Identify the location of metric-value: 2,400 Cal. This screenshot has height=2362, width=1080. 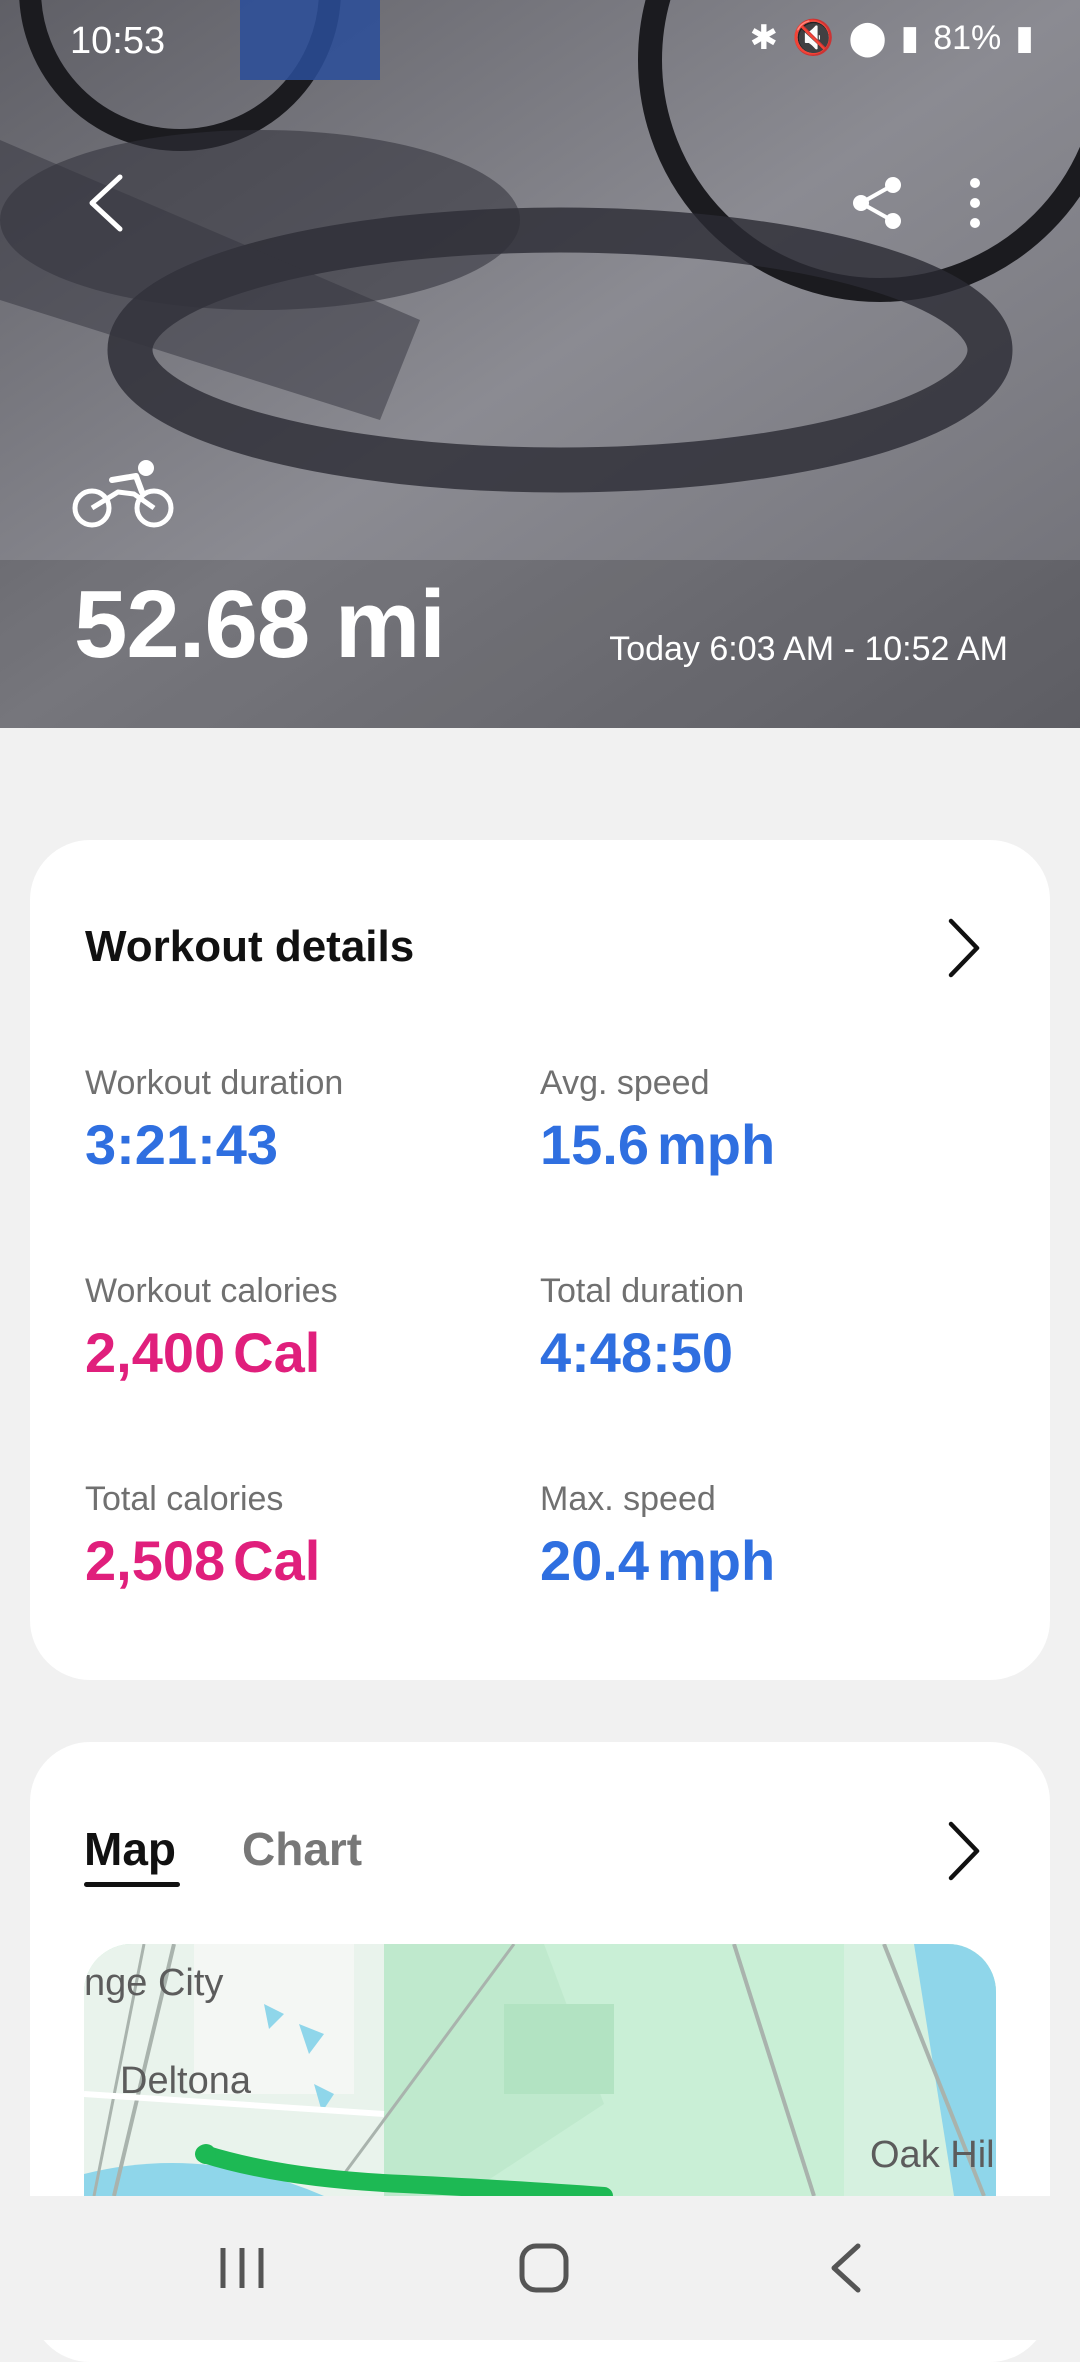
(202, 1352).